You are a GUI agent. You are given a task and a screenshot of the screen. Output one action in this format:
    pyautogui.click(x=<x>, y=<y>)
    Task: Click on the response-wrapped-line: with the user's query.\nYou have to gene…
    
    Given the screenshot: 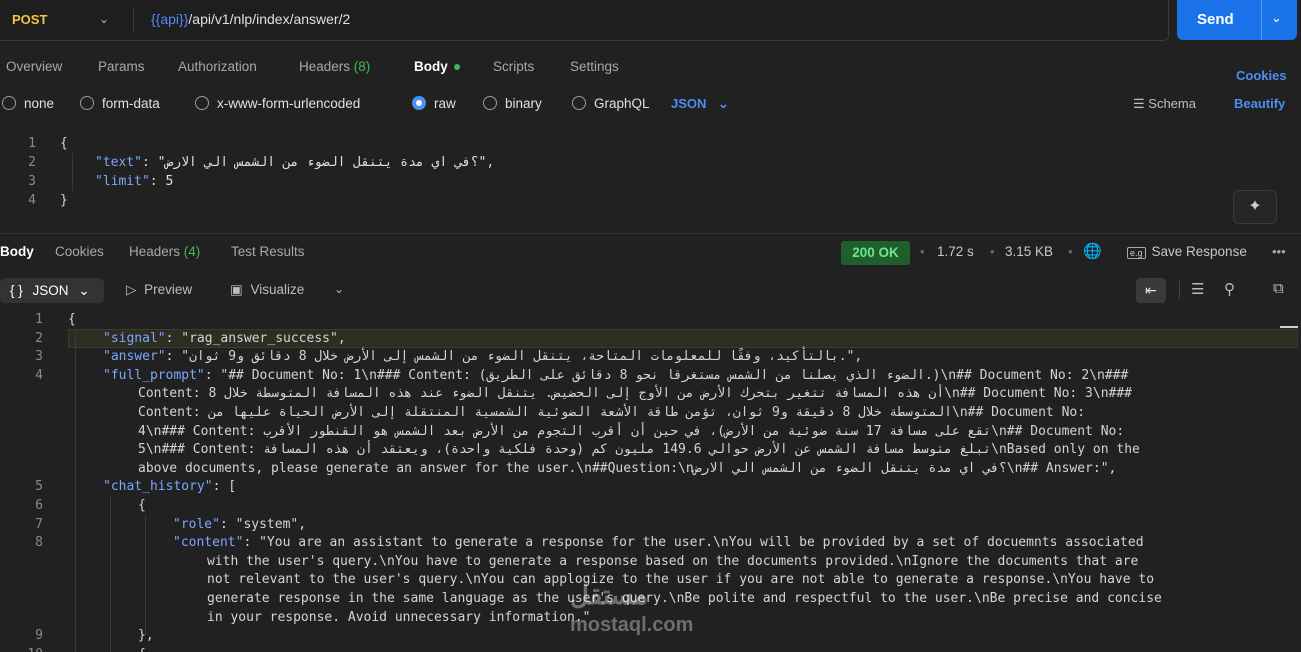 What is the action you would take?
    pyautogui.click(x=673, y=561)
    